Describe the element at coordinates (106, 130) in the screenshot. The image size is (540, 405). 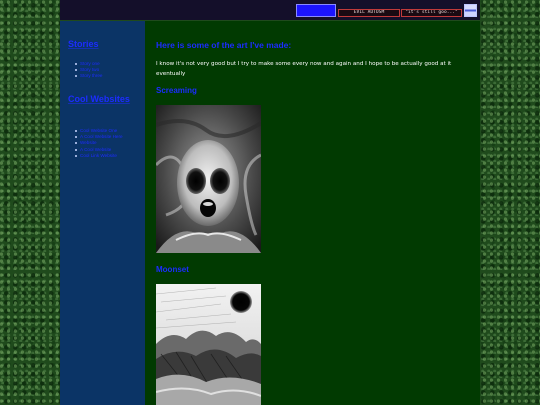
I see `website-link: Cool Website One` at that location.